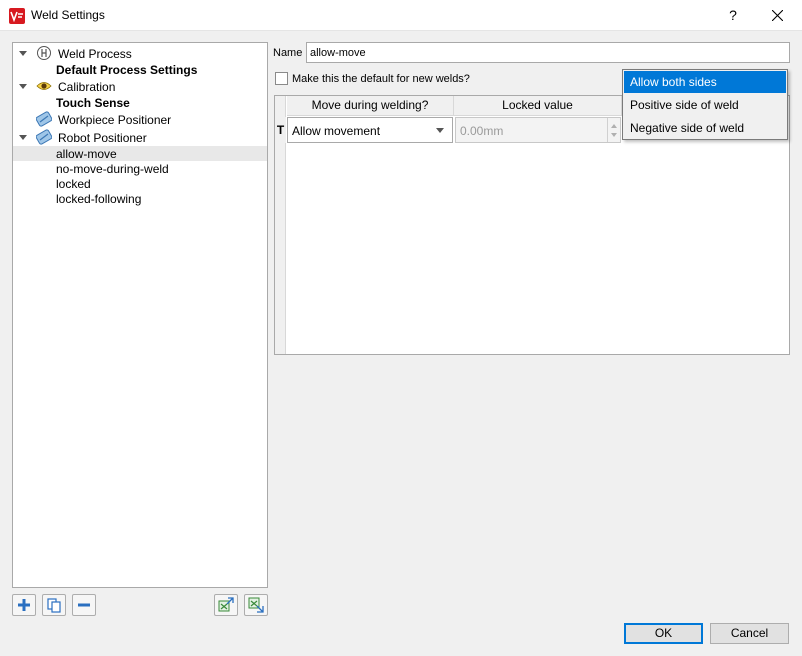 Image resolution: width=802 pixels, height=656 pixels. I want to click on tree-item-default-process-settings: Default Process Settings, so click(140, 69).